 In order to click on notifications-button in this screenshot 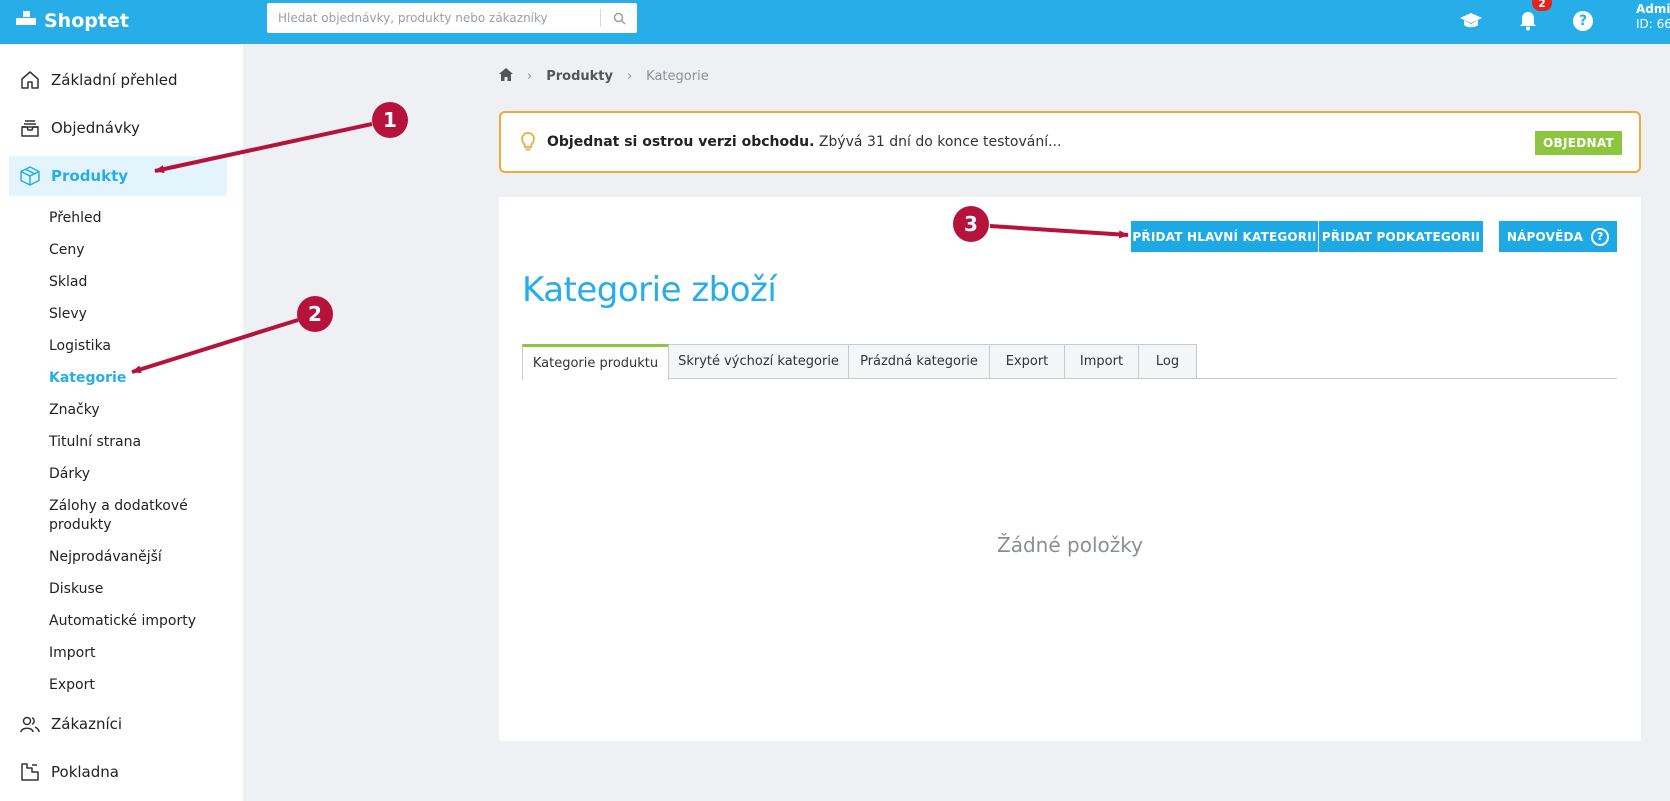, I will do `click(1528, 21)`.